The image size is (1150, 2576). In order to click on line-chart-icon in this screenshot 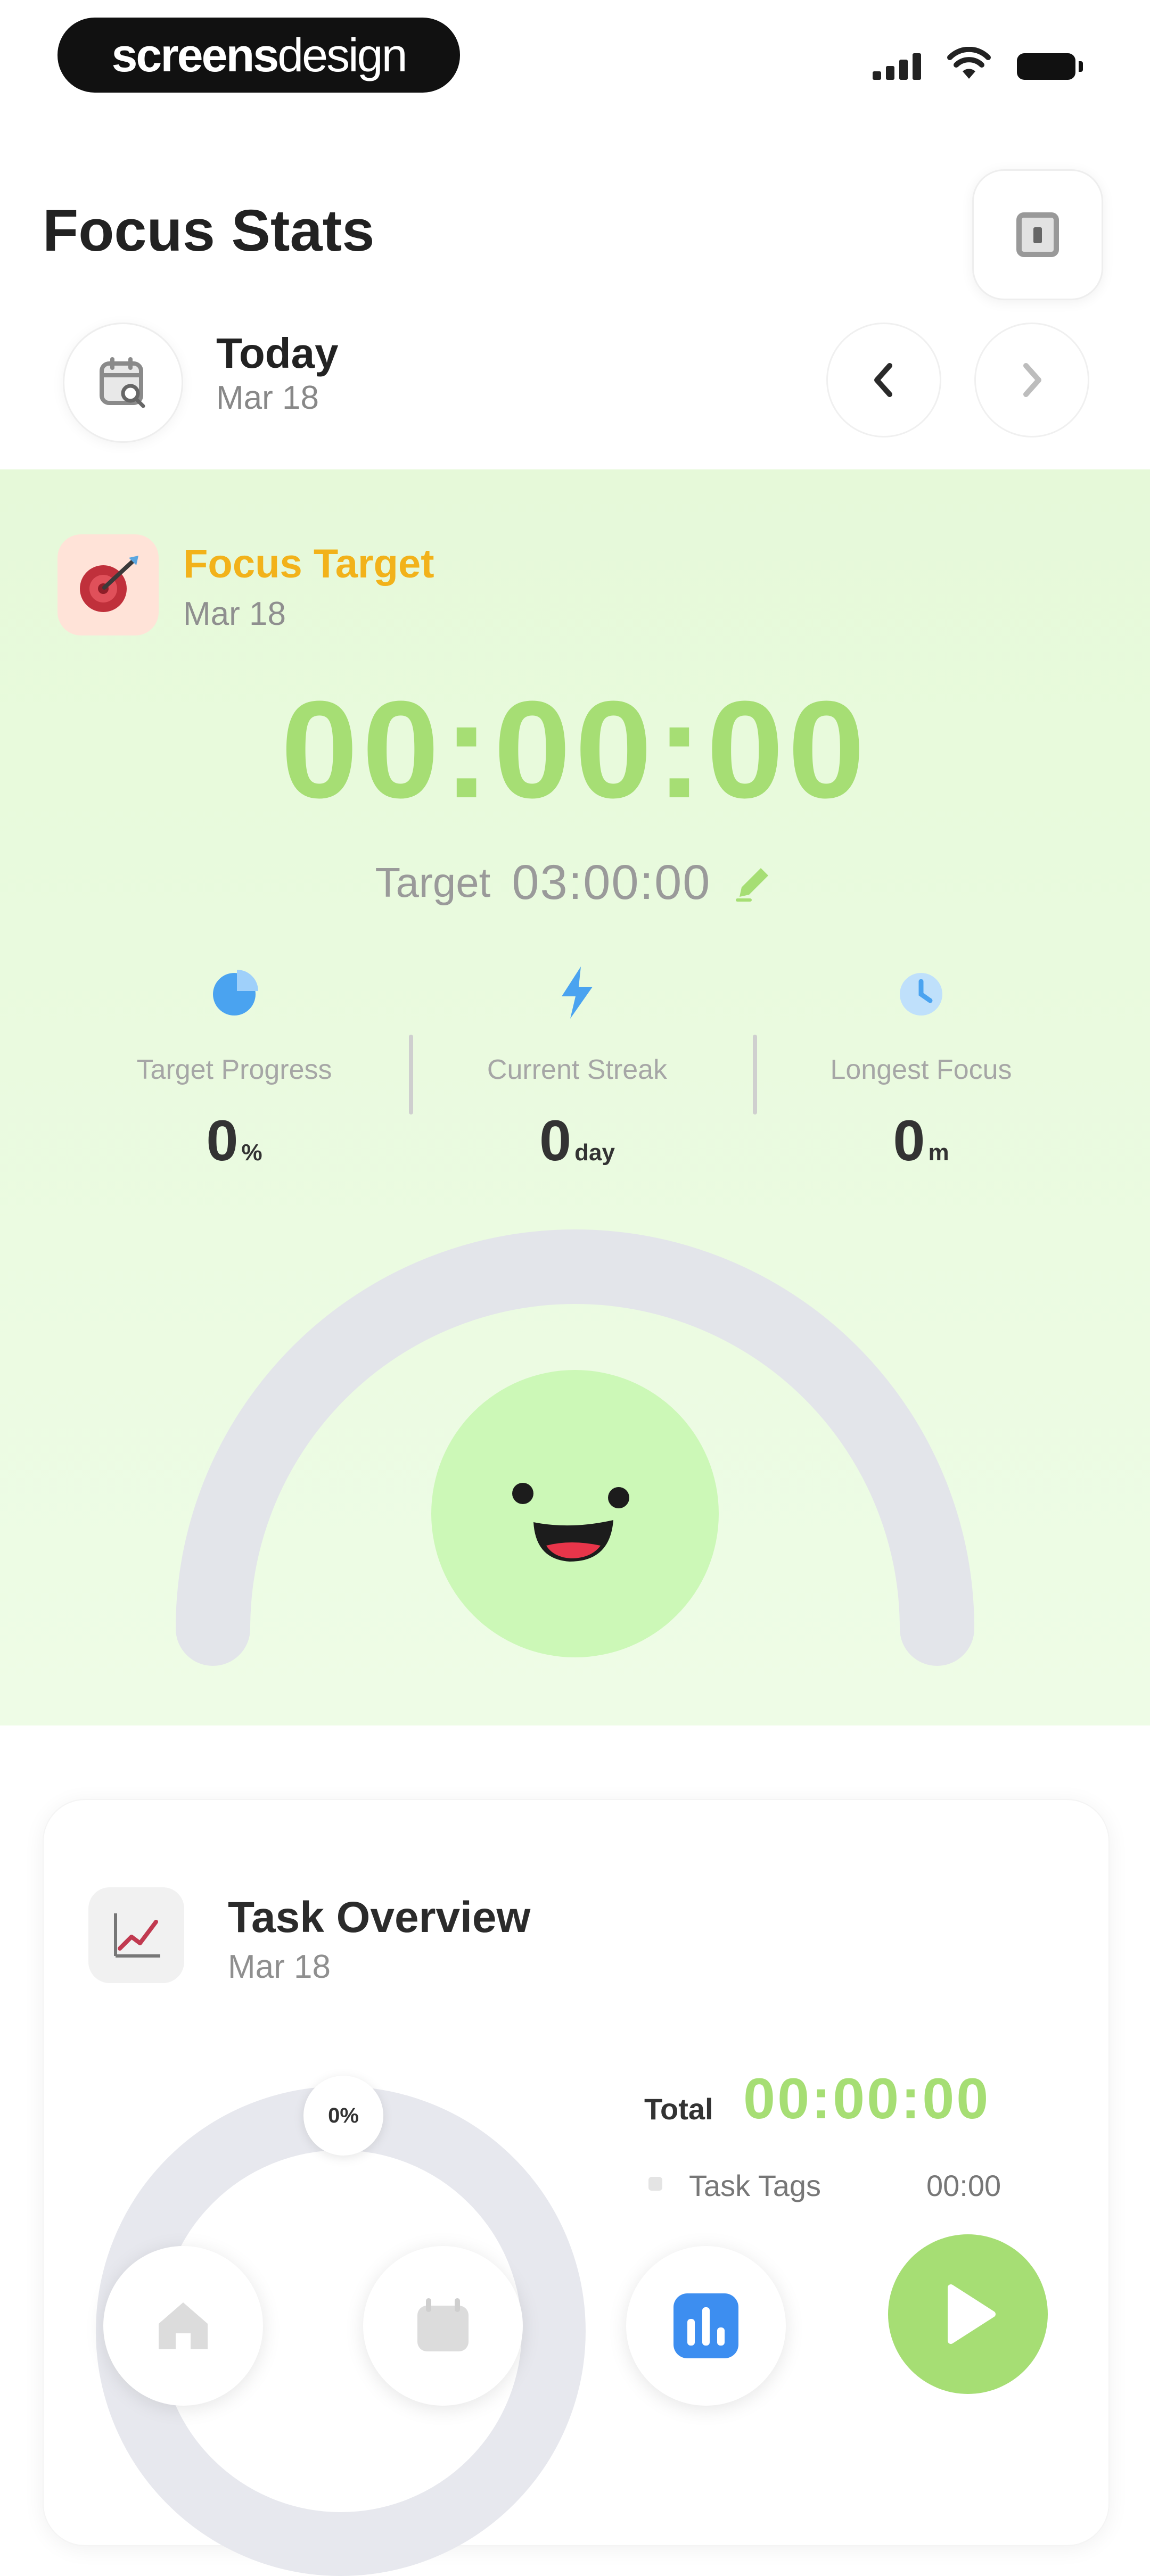, I will do `click(137, 1935)`.